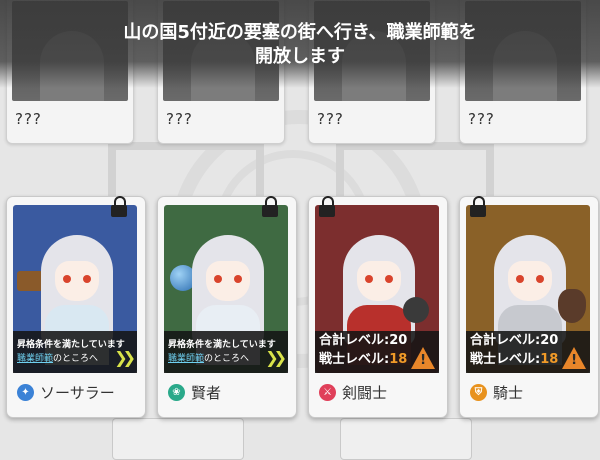 The width and height of the screenshot is (600, 460). What do you see at coordinates (378, 307) in the screenshot?
I see `class-card-gladiator: 合計レベル:20 戦士レベル:18 ! ⚔ 剣闘士` at bounding box center [378, 307].